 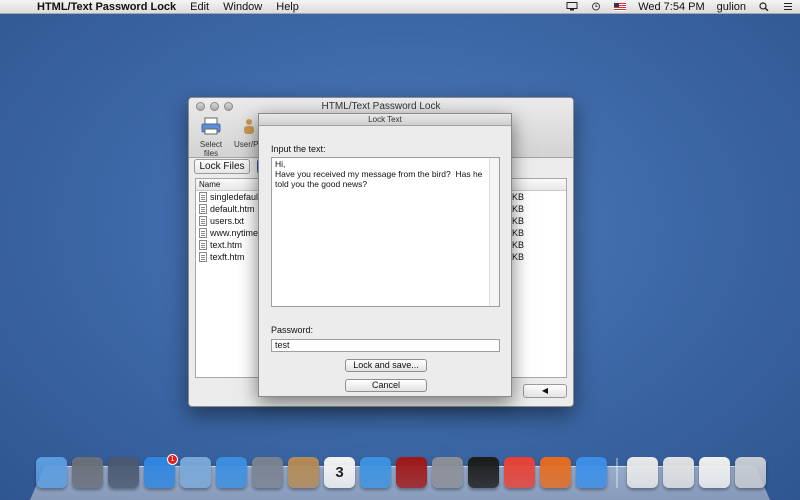 I want to click on dock: 13, so click(x=401, y=470).